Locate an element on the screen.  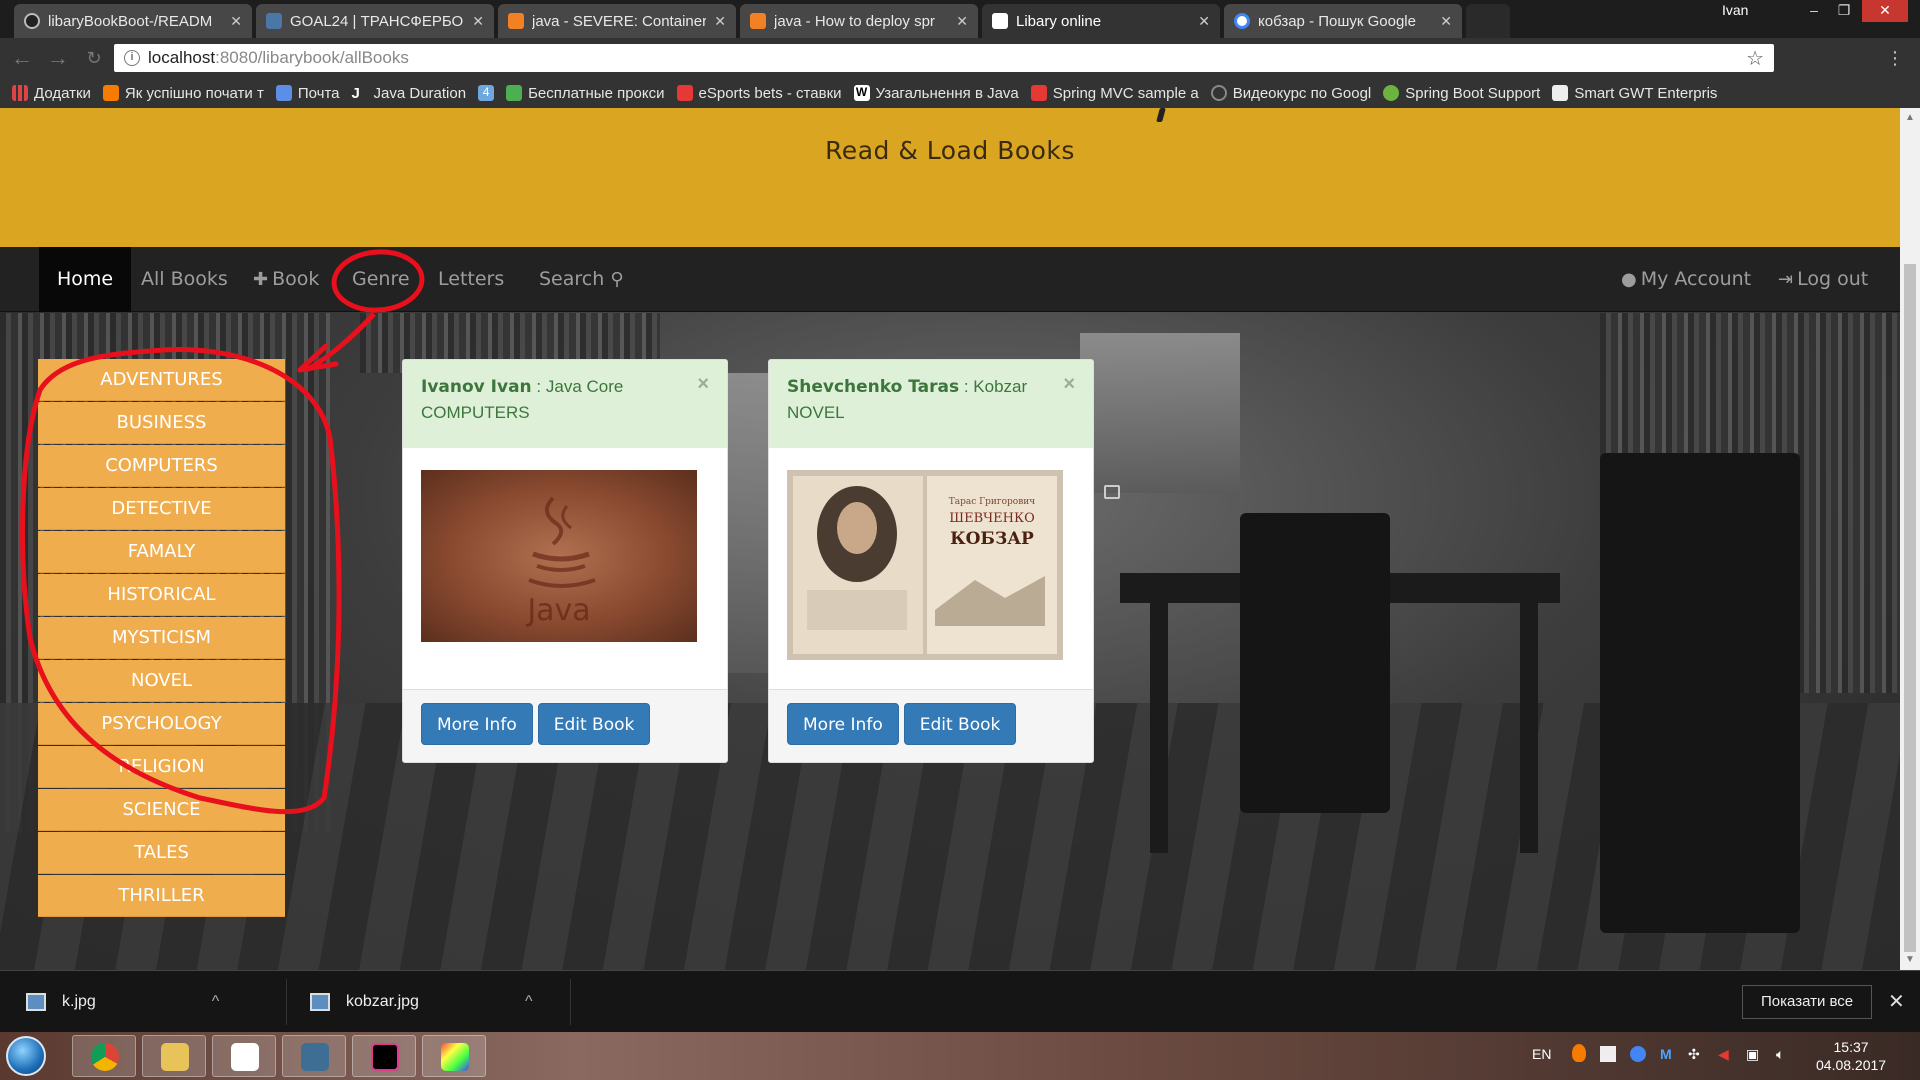
browser-tab: libaryBookBoot-/READM ✕ is located at coordinates (133, 21).